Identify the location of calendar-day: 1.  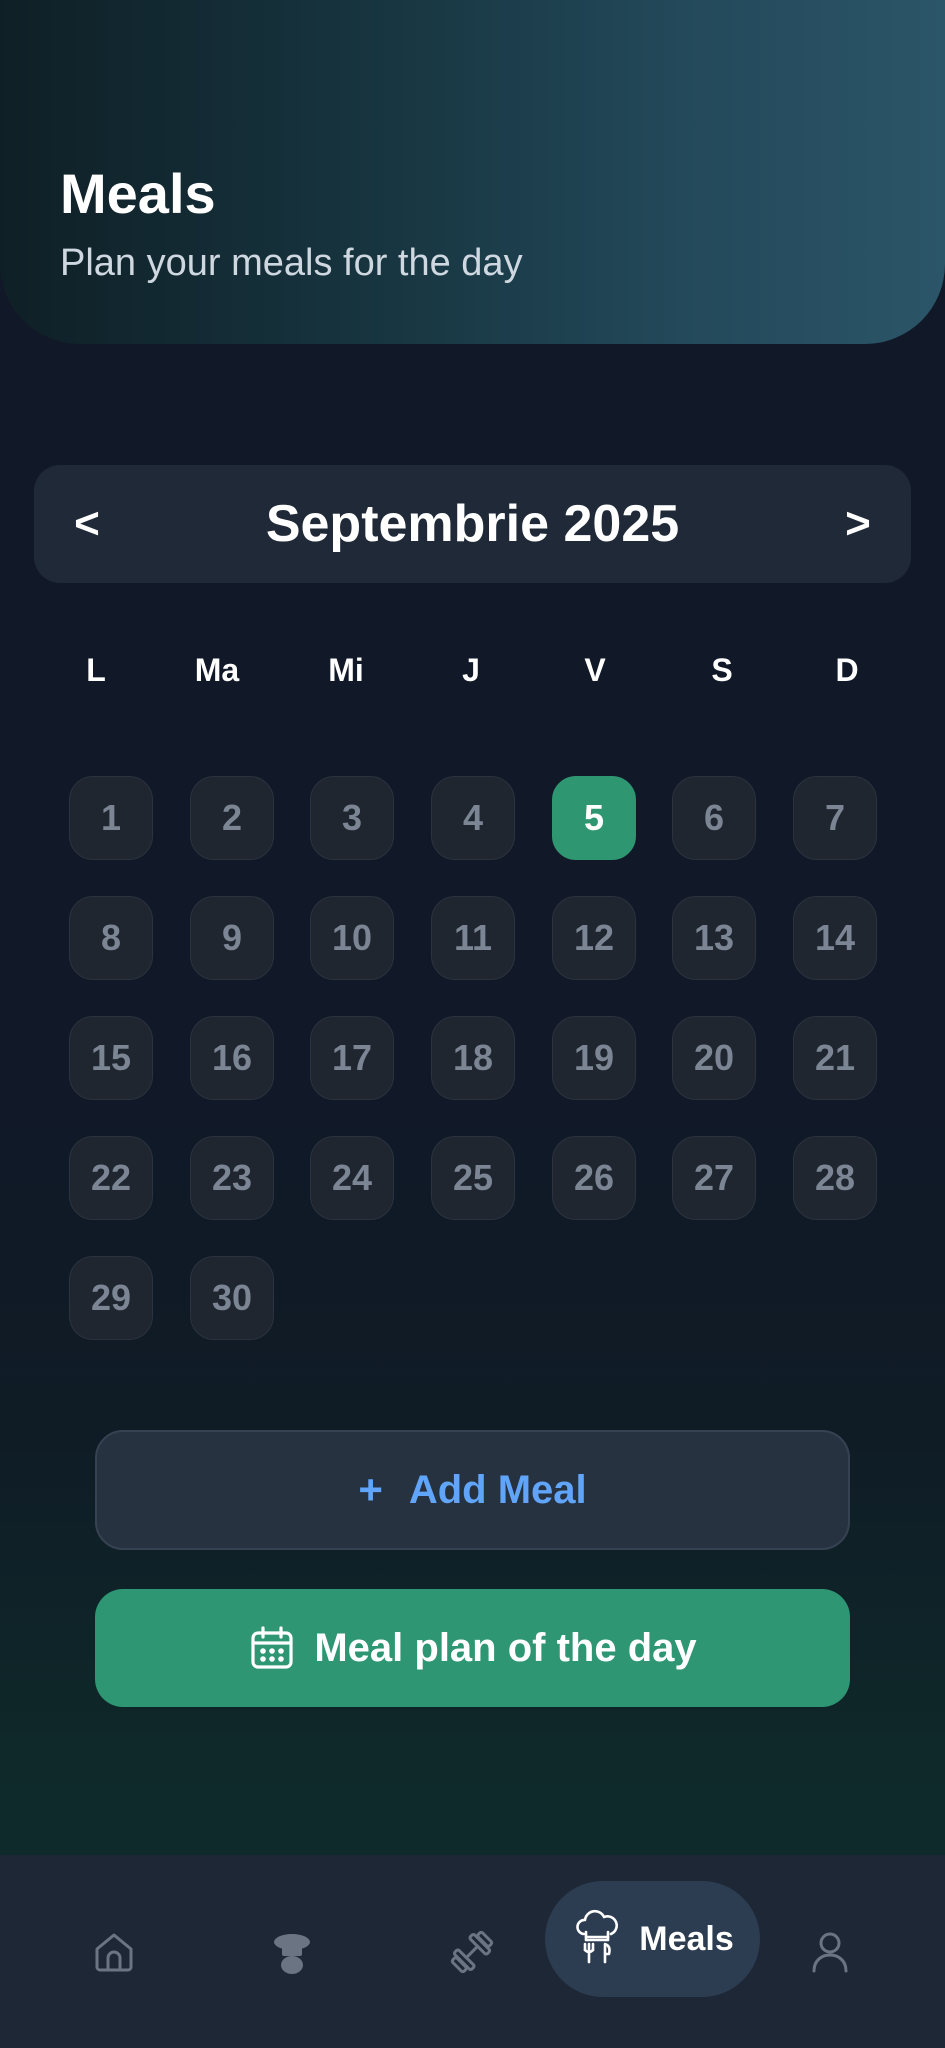
(111, 818).